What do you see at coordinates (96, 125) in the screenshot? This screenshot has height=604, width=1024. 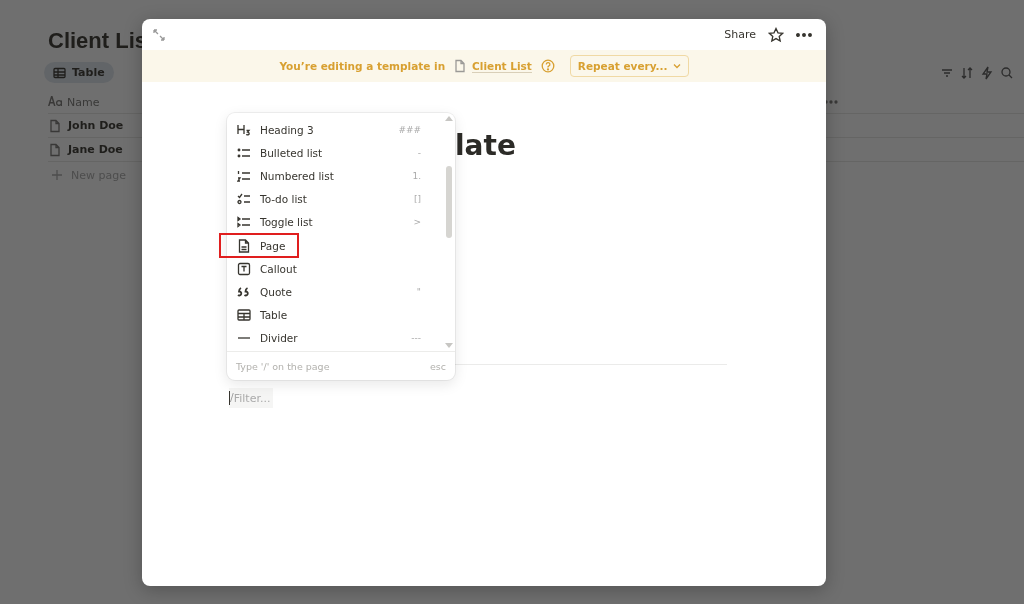 I see `table-cell: John Doe` at bounding box center [96, 125].